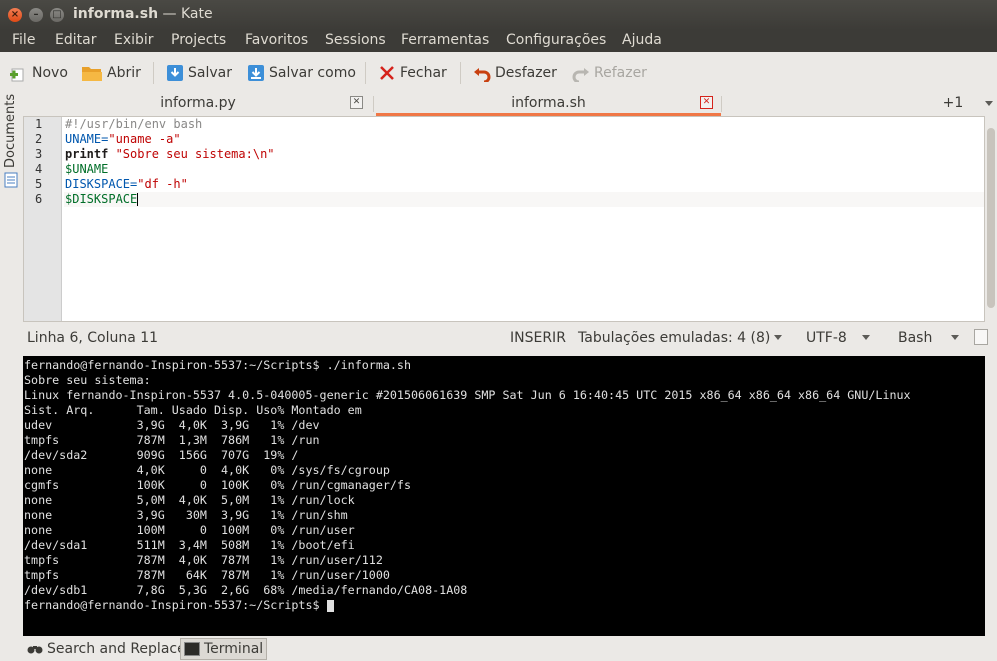 This screenshot has height=661, width=997. I want to click on undo-button: Desfazer, so click(515, 73).